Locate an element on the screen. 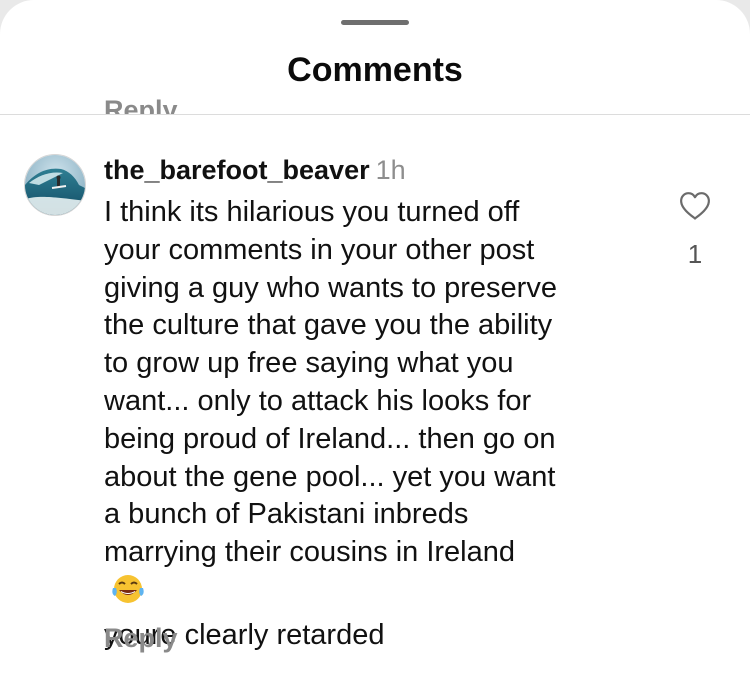 Image resolution: width=750 pixels, height=676 pixels. comment-line: the culture that gave you the ability is located at coordinates (328, 325).